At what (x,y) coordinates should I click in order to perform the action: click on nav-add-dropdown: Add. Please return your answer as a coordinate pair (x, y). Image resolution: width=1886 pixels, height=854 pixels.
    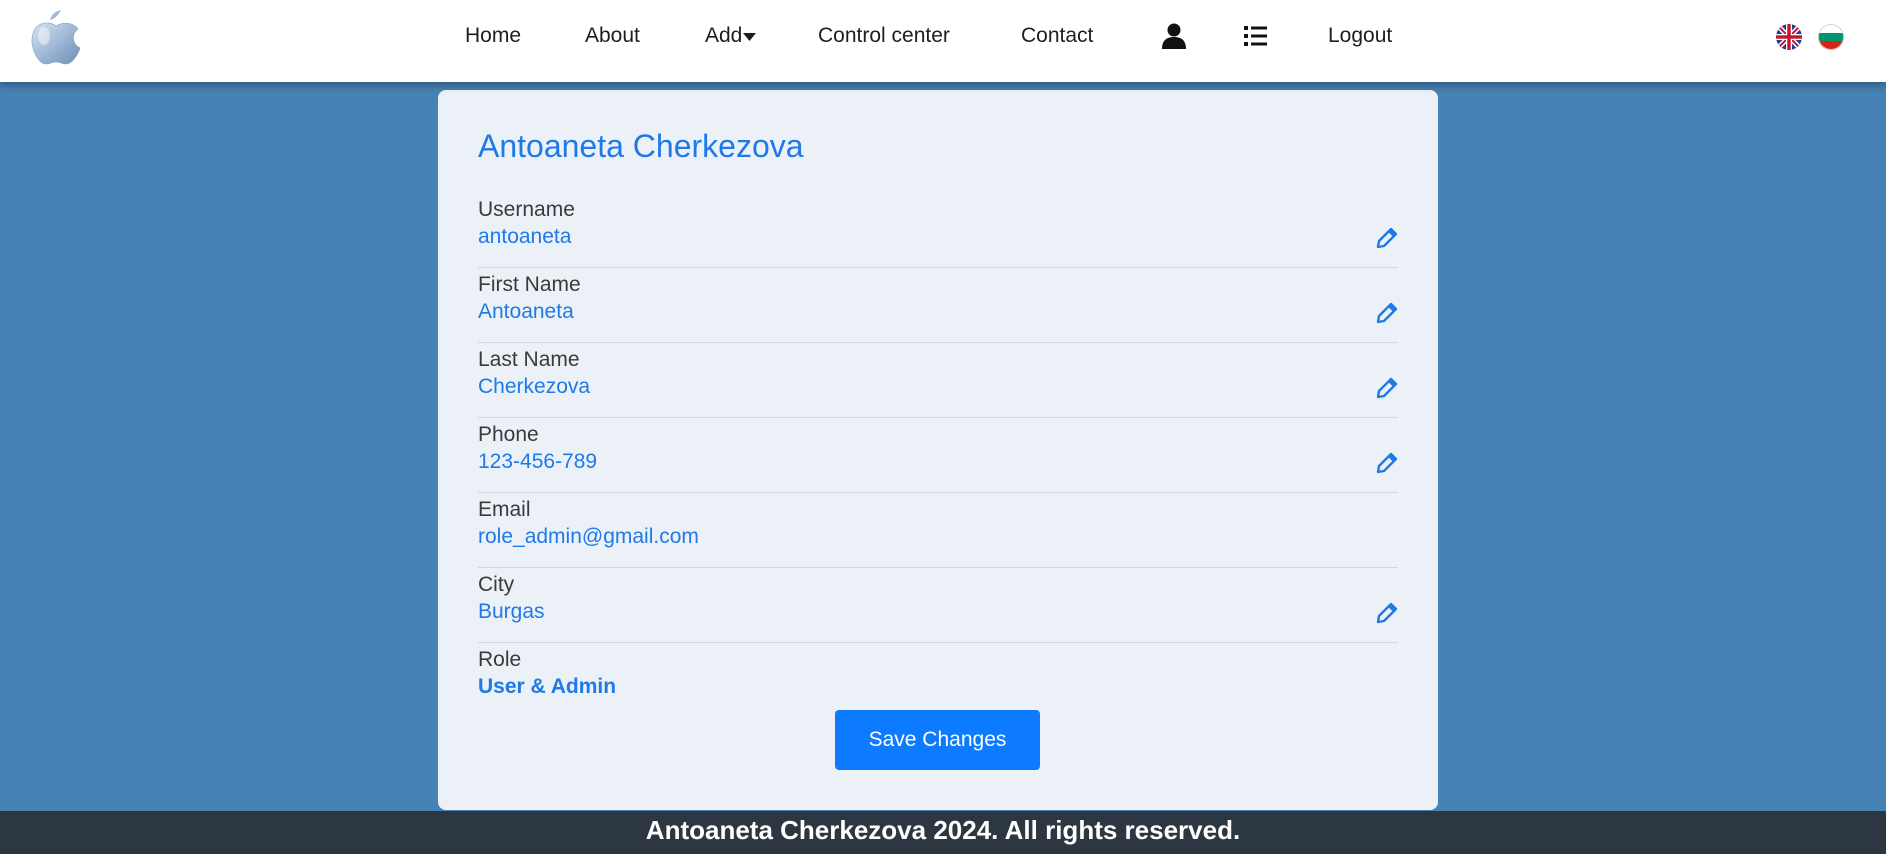
    Looking at the image, I should click on (731, 36).